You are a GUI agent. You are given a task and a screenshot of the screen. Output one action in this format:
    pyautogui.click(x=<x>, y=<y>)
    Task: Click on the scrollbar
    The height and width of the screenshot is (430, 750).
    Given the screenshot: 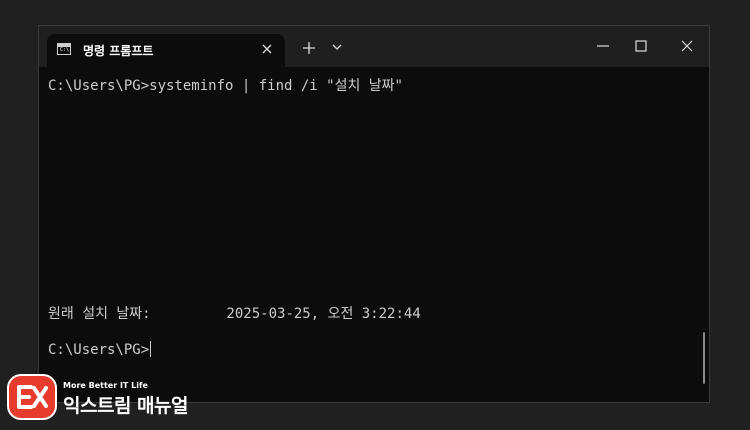 What is the action you would take?
    pyautogui.click(x=704, y=358)
    